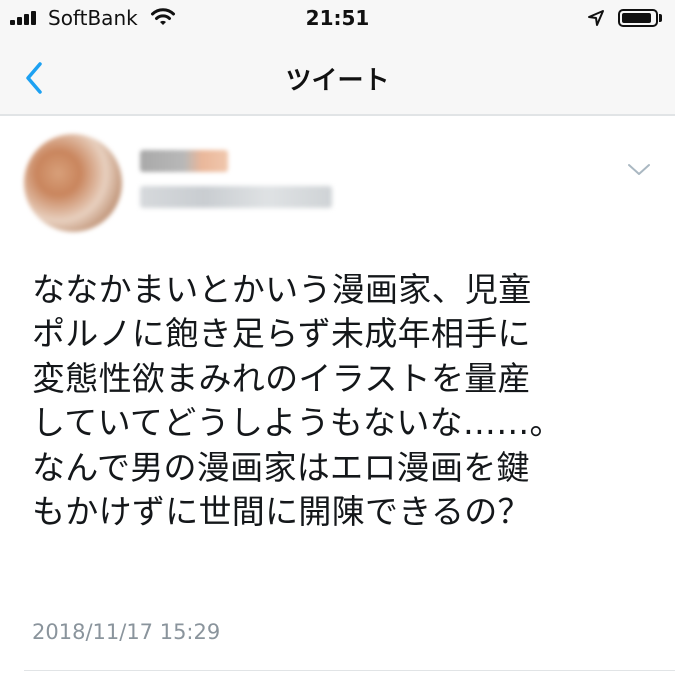 This screenshot has width=675, height=676. What do you see at coordinates (337, 81) in the screenshot?
I see `page-title: ツイート` at bounding box center [337, 81].